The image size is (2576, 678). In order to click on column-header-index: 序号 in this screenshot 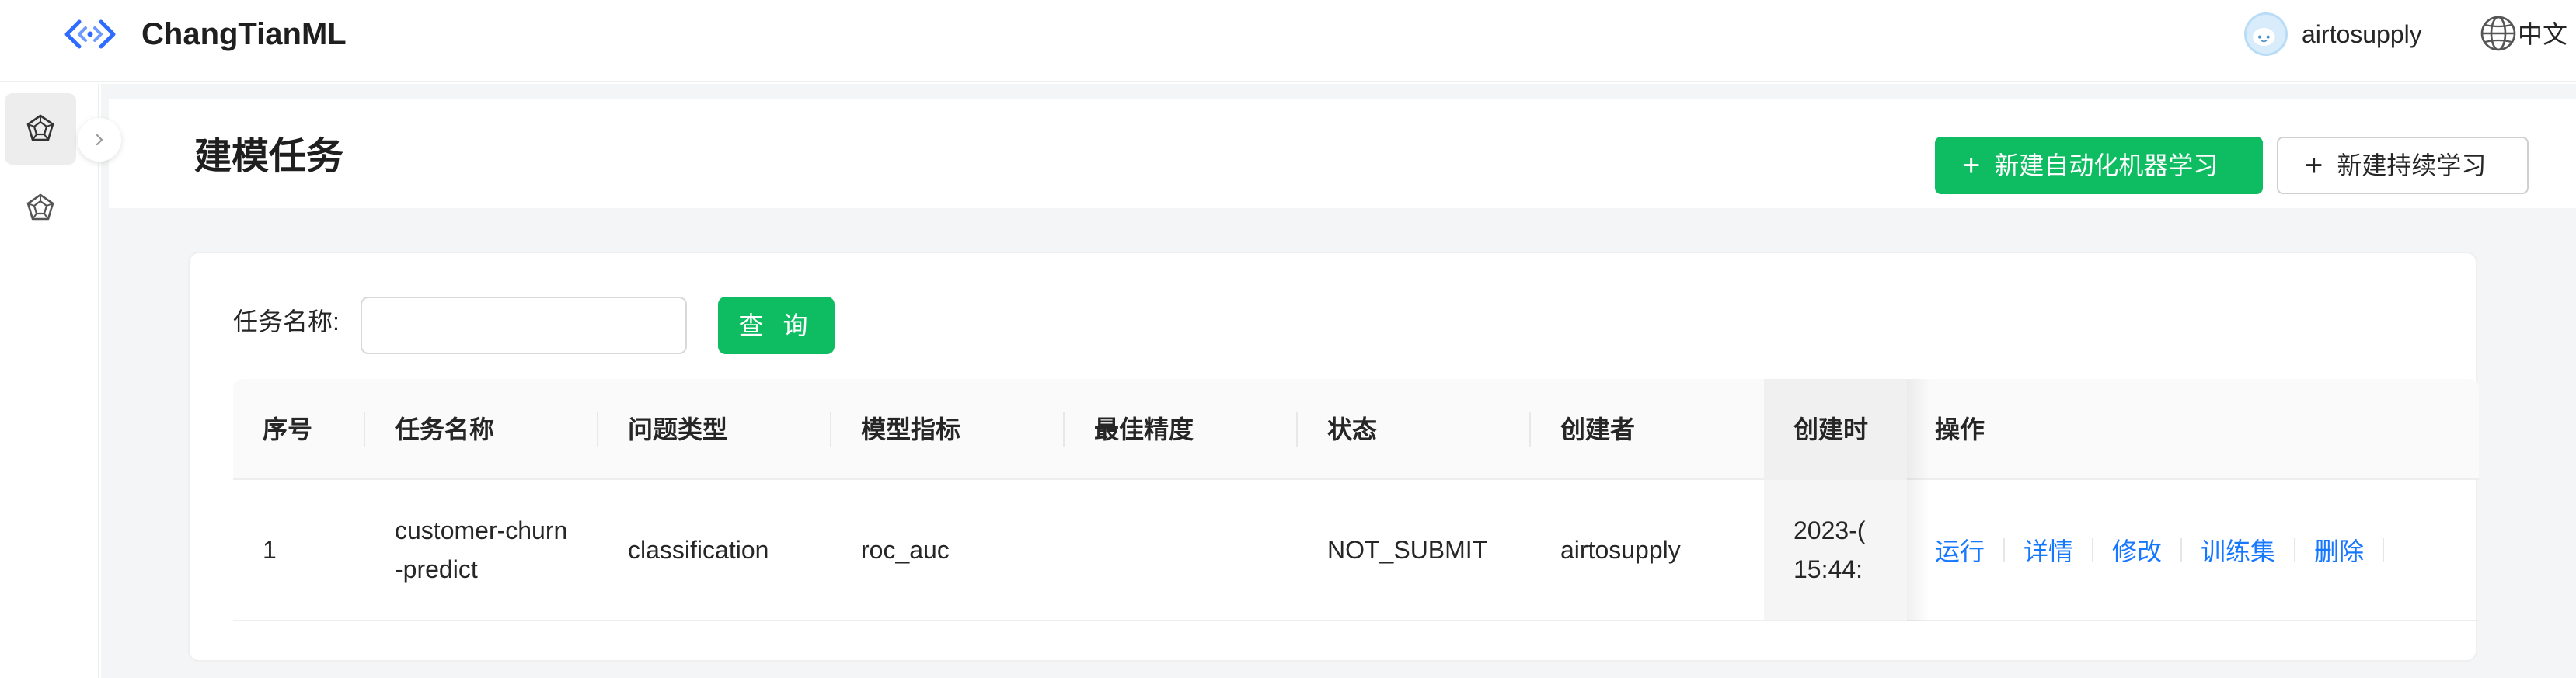, I will do `click(288, 429)`.